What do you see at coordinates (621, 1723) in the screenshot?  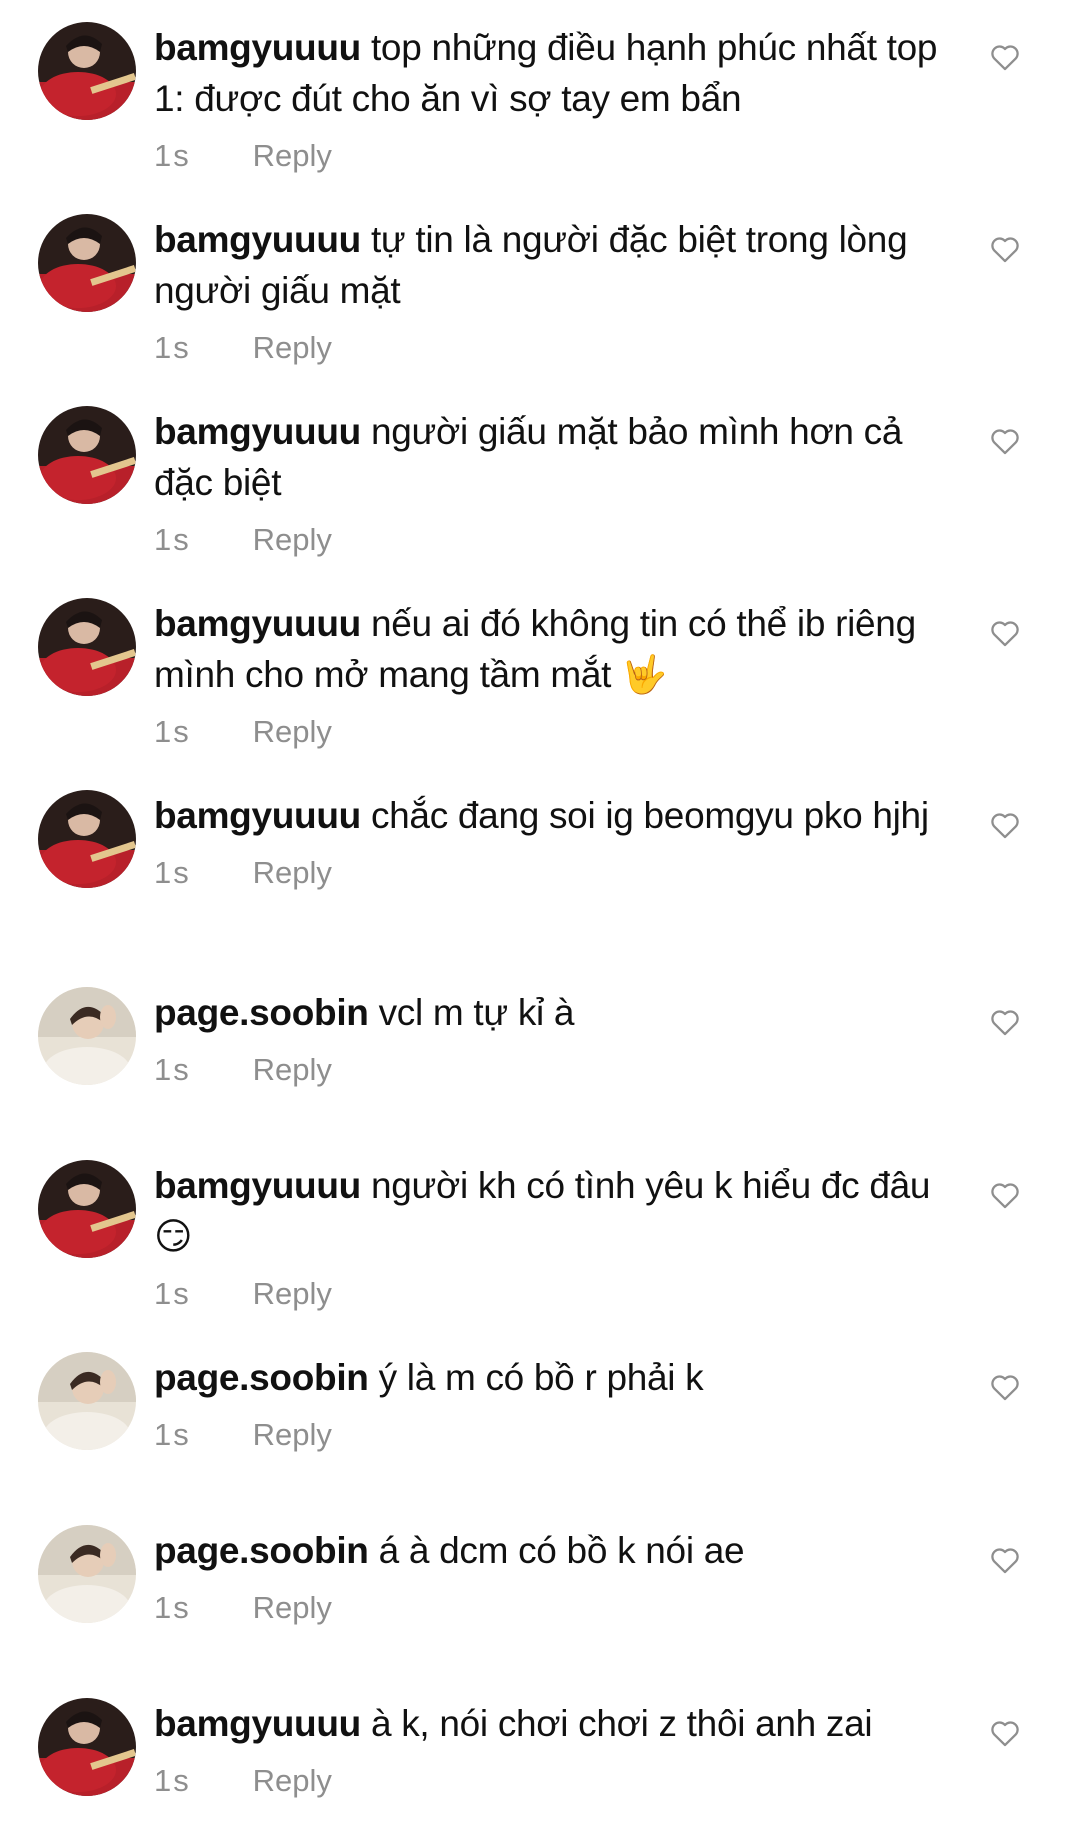 I see `comment-text: à k, nói chơi chơi z thôi anh zai` at bounding box center [621, 1723].